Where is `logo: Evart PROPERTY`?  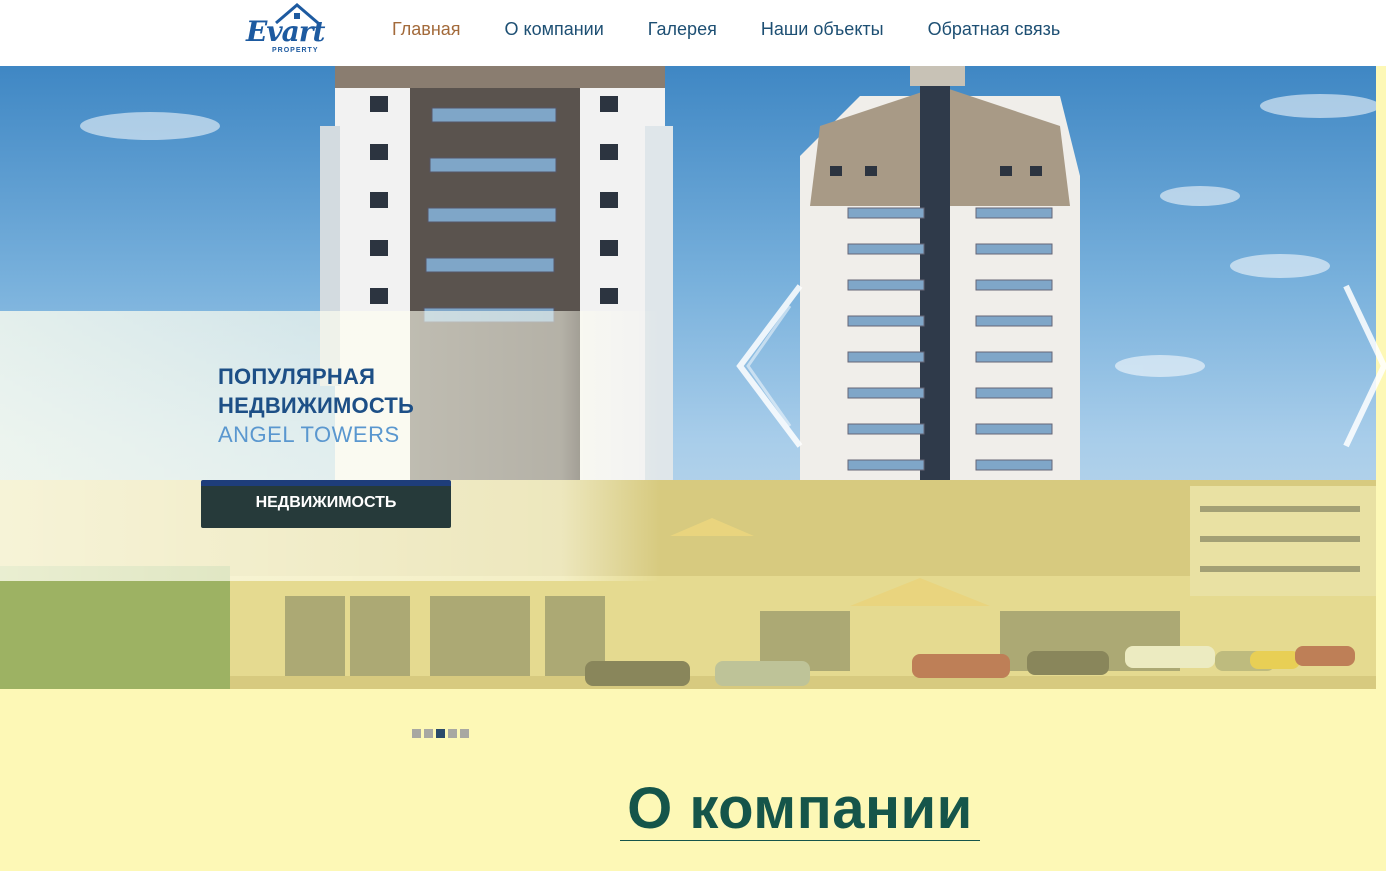 logo: Evart PROPERTY is located at coordinates (291, 31).